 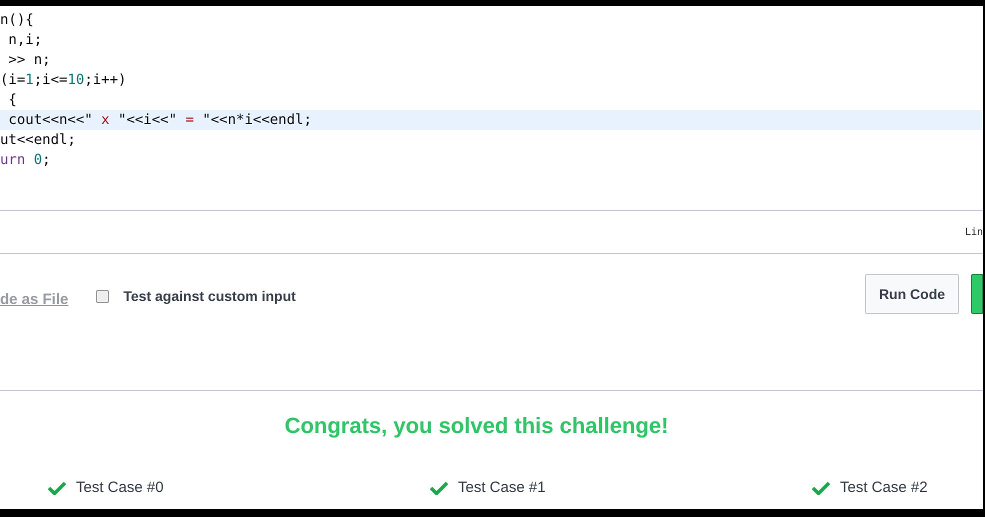 What do you see at coordinates (977, 294) in the screenshot?
I see `submit-button` at bounding box center [977, 294].